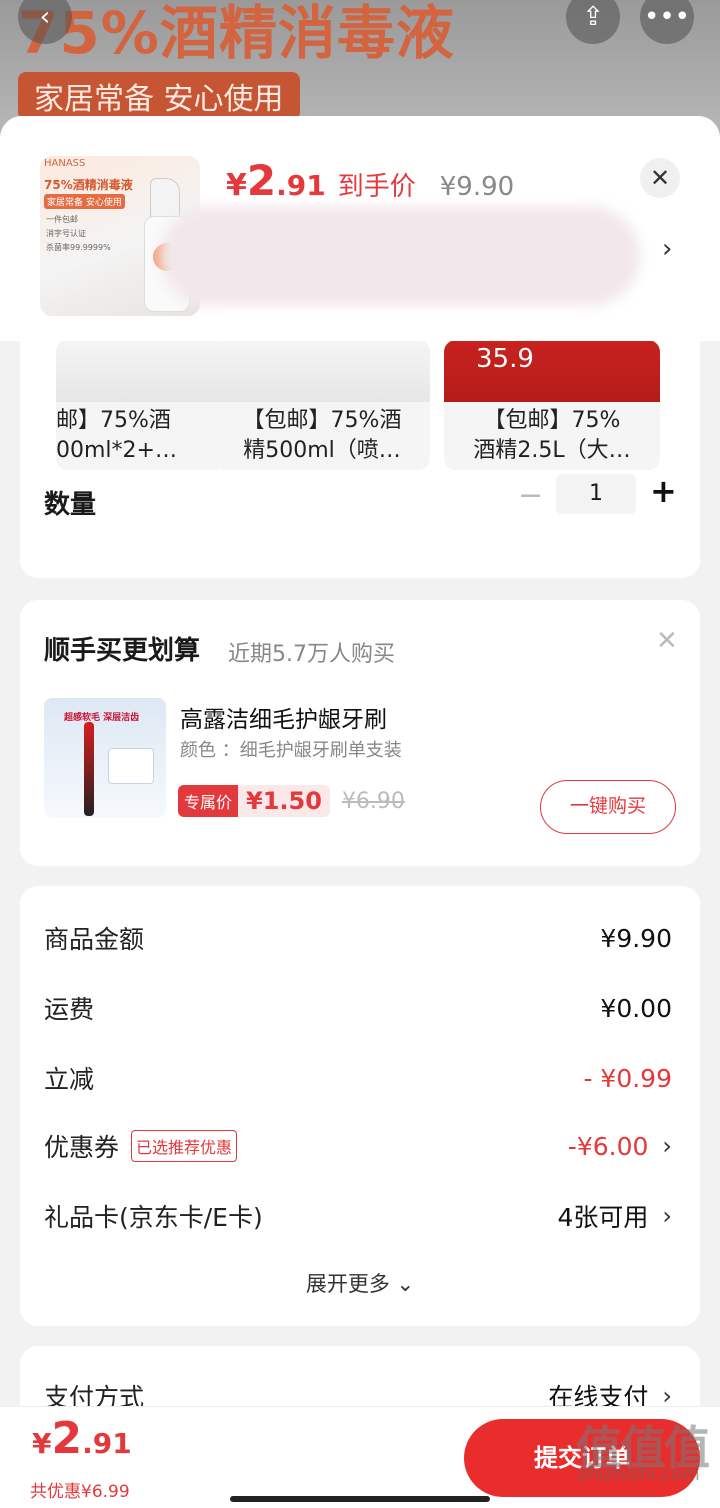 This screenshot has width=720, height=1508. I want to click on banner-subtitle: 家居常备 安心使用, so click(159, 96).